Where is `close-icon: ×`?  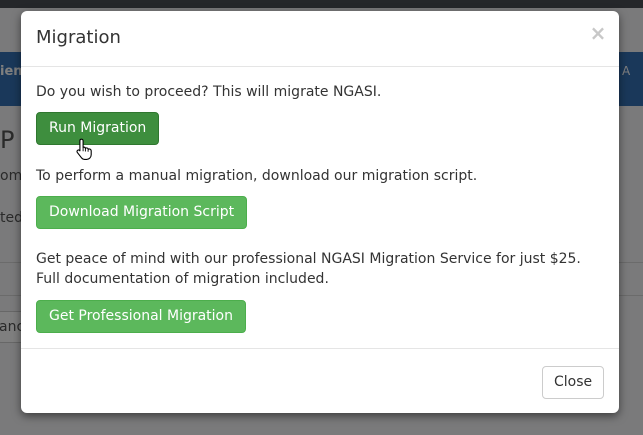 close-icon: × is located at coordinates (598, 33).